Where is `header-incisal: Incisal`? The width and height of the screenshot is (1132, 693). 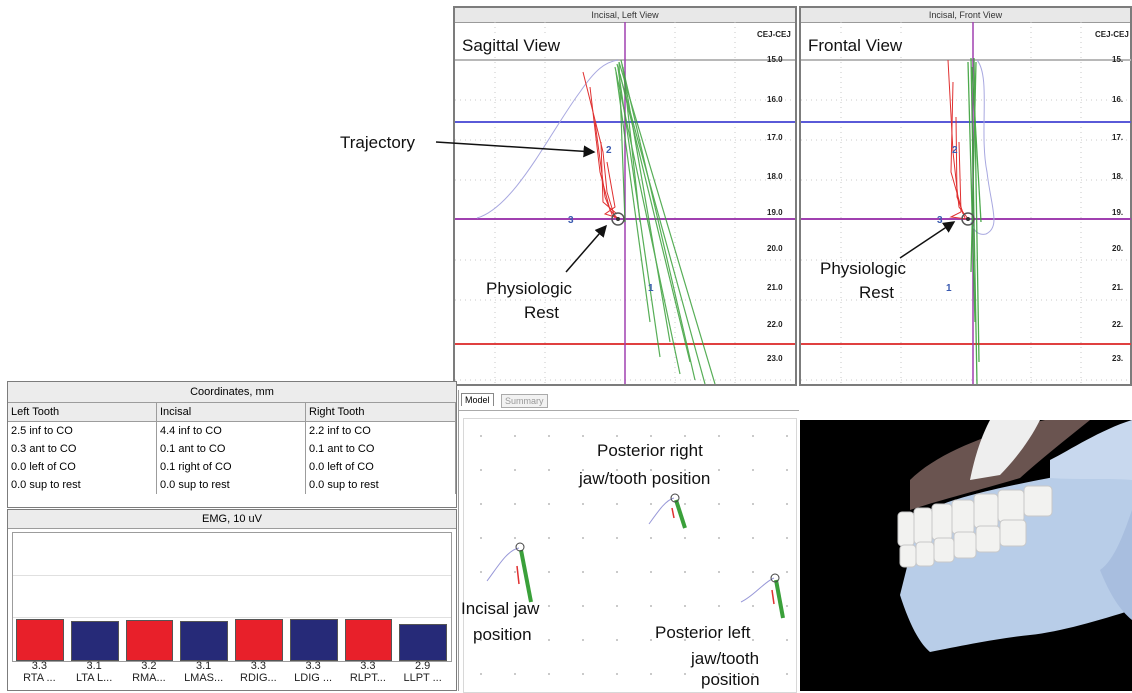 header-incisal: Incisal is located at coordinates (231, 412).